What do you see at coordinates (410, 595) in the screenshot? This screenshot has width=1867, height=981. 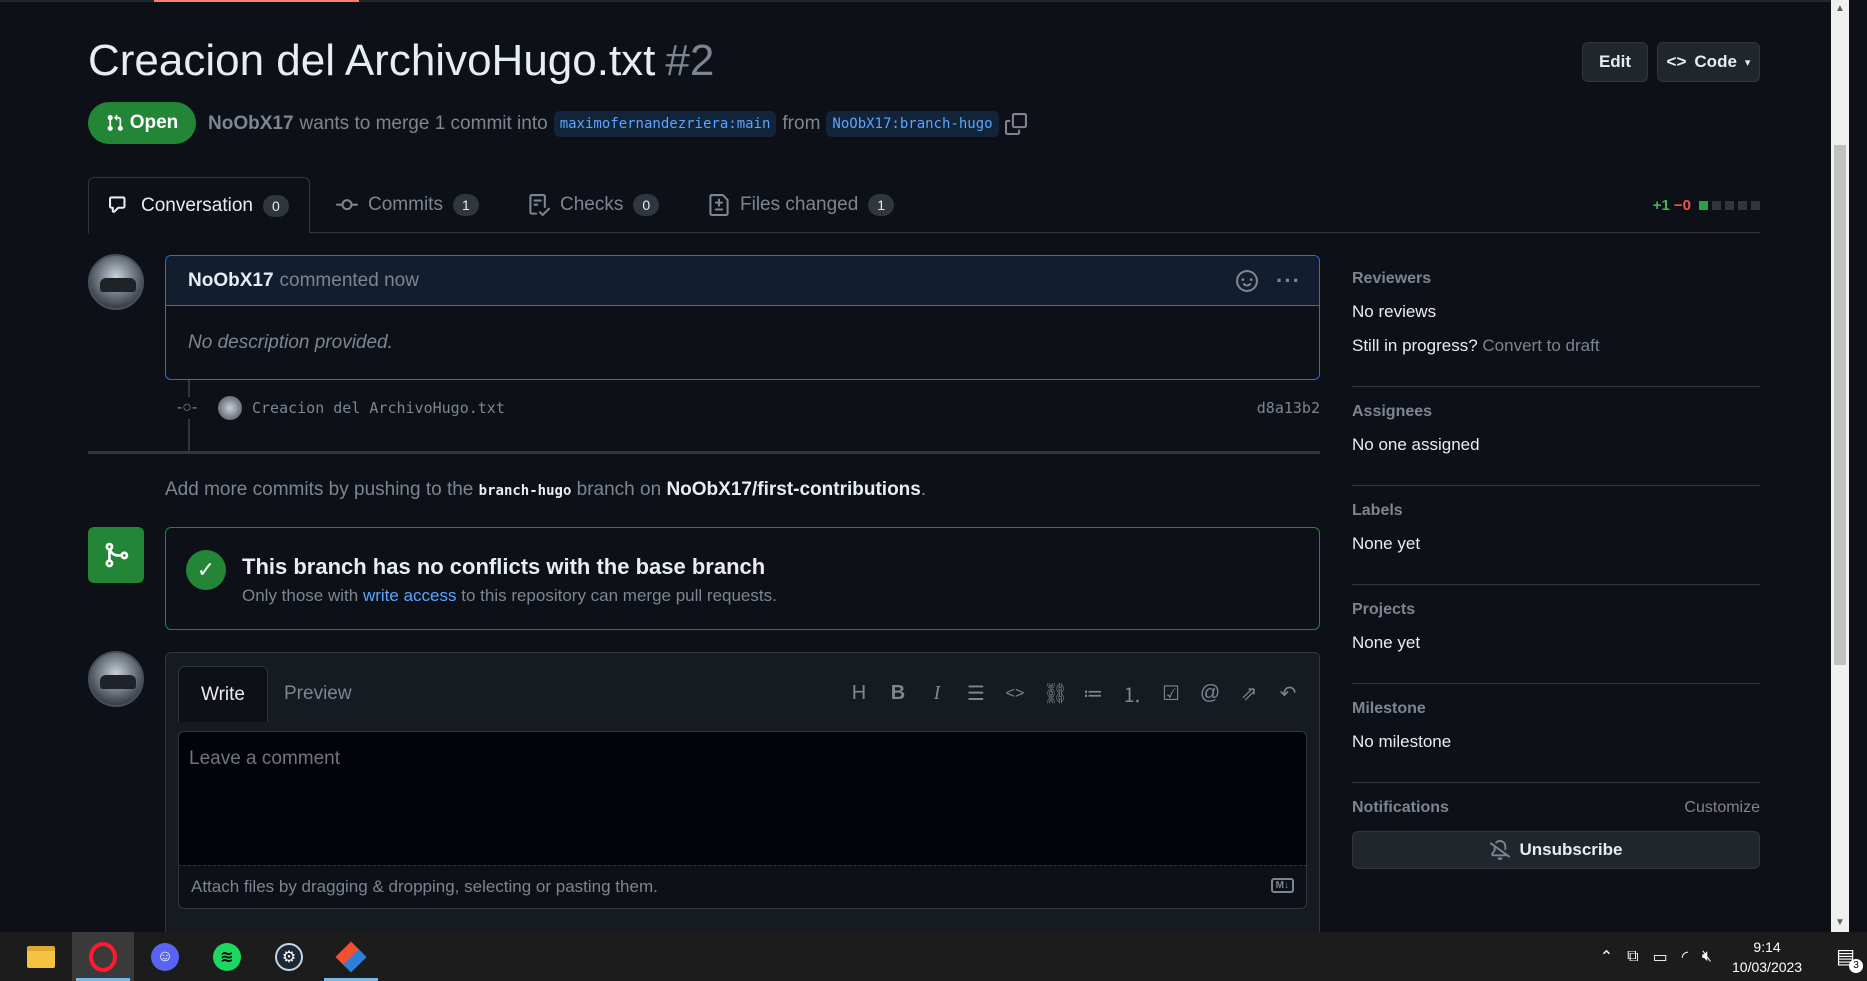 I see `write-access-link: write access` at bounding box center [410, 595].